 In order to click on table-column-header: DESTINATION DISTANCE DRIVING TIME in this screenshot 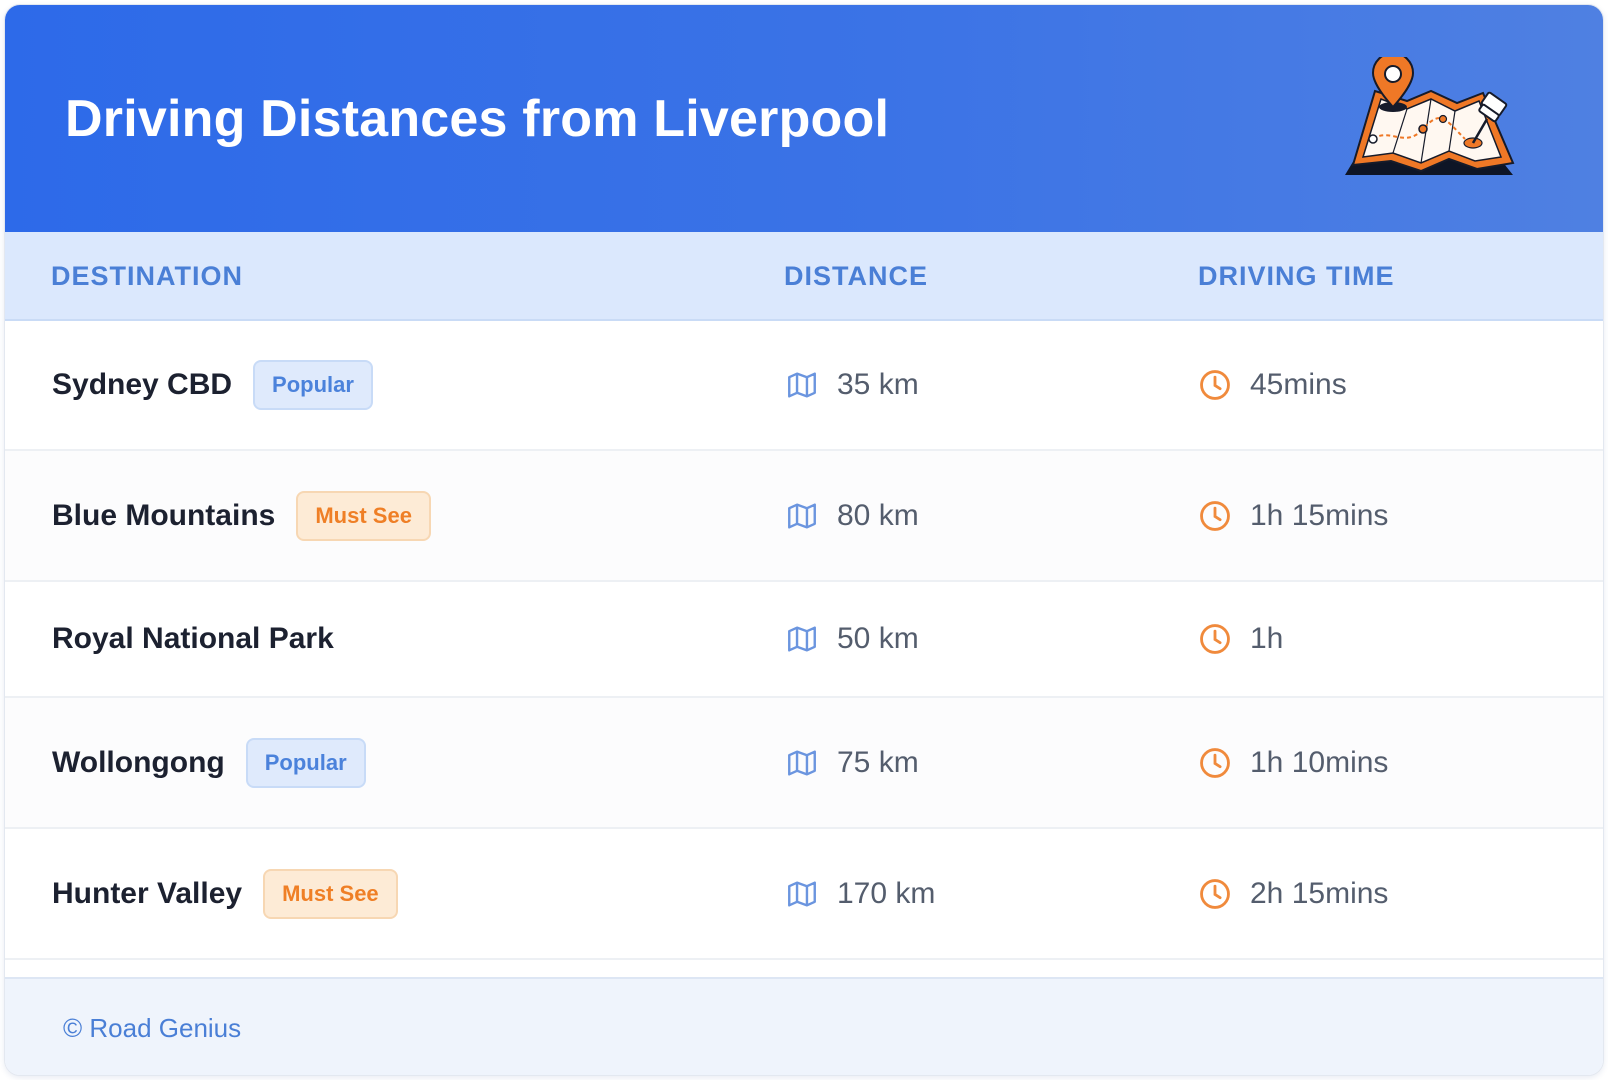, I will do `click(804, 276)`.